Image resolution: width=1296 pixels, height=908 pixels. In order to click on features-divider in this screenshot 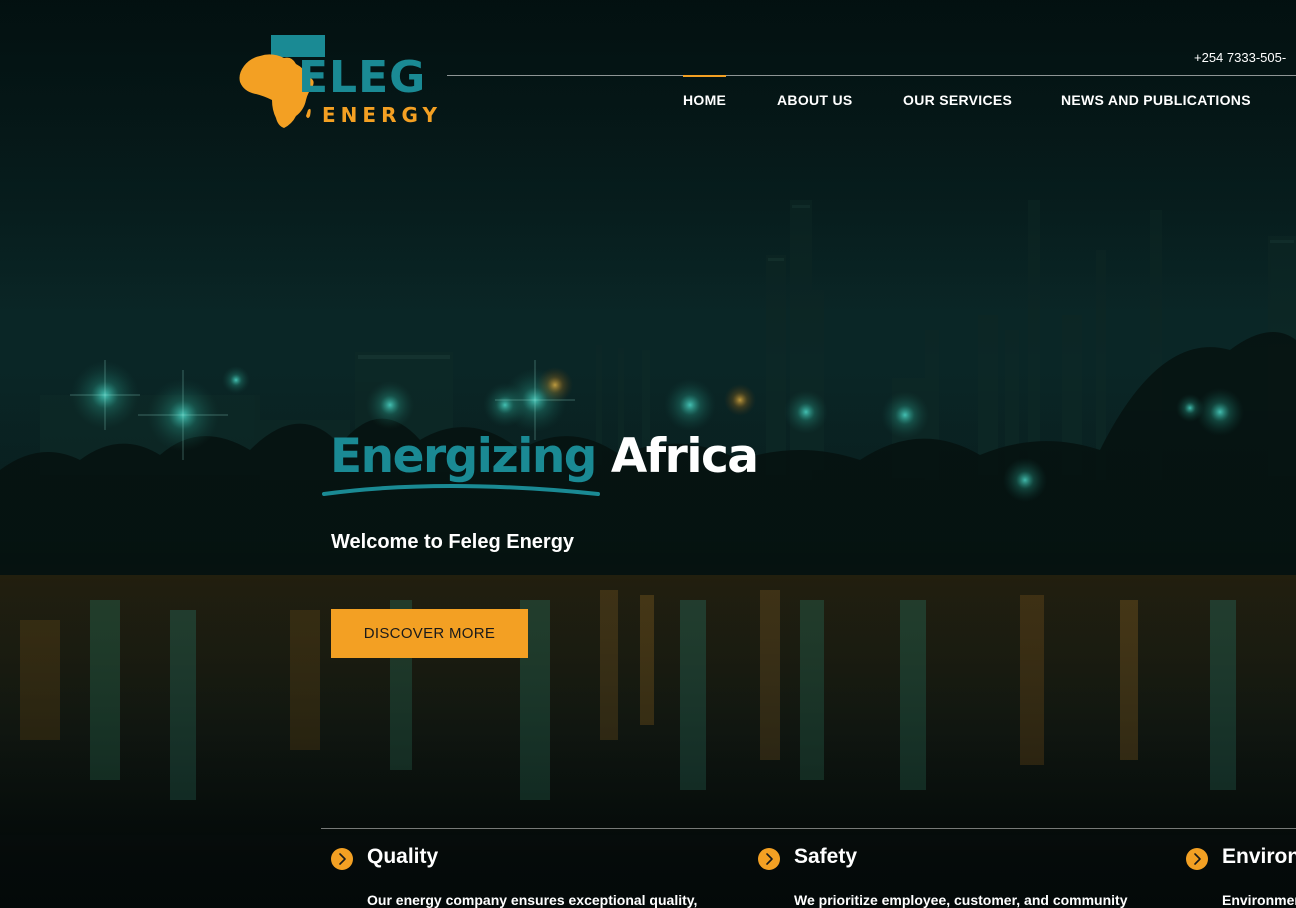, I will do `click(808, 828)`.